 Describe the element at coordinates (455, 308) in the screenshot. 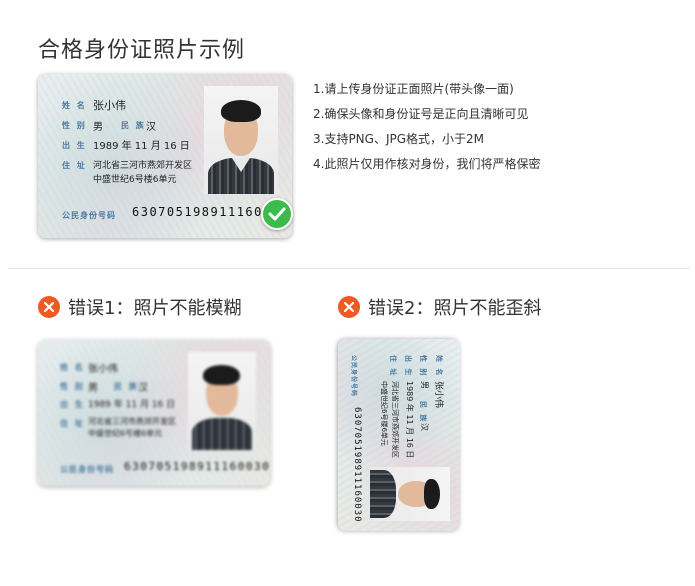

I see `error-label: 错误2：照片不能歪斜` at that location.